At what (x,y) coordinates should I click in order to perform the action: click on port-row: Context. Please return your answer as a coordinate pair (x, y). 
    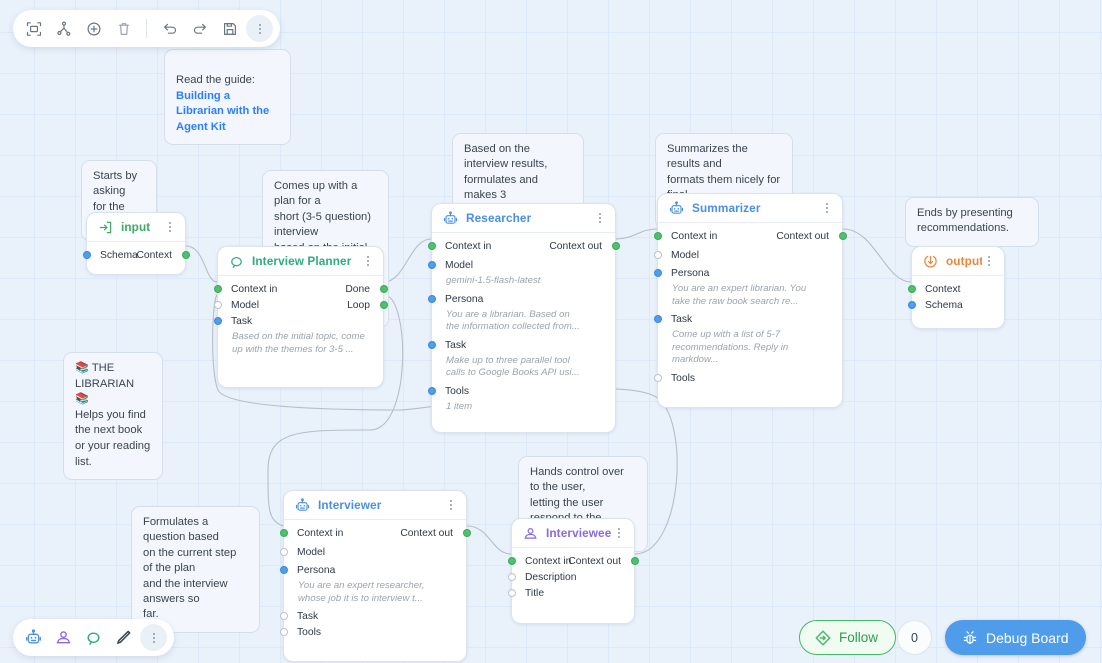
    Looking at the image, I should click on (955, 289).